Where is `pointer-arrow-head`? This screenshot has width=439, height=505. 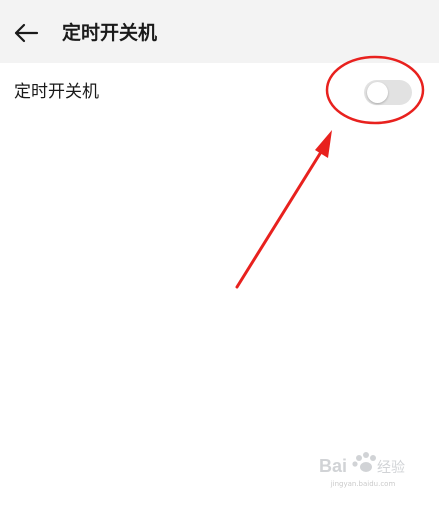 pointer-arrow-head is located at coordinates (323, 144).